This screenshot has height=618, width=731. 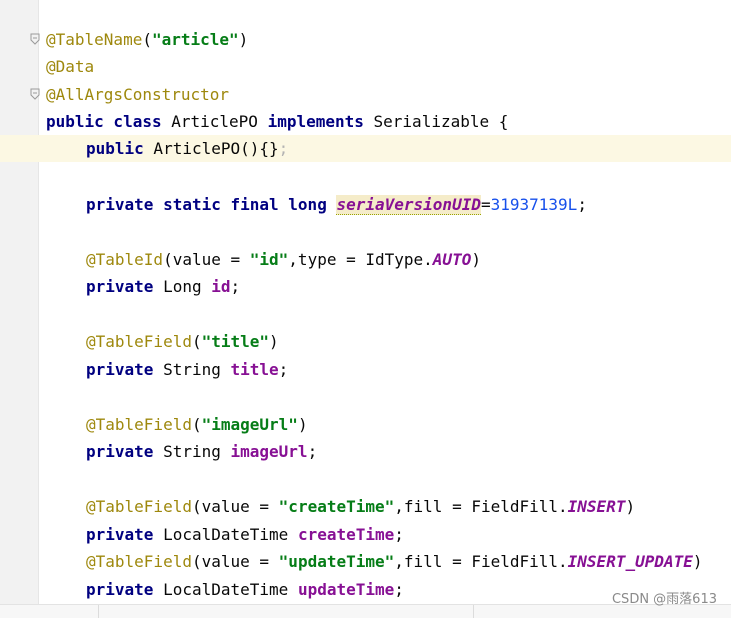 I want to click on code-line-10: private String title;, so click(x=187, y=369).